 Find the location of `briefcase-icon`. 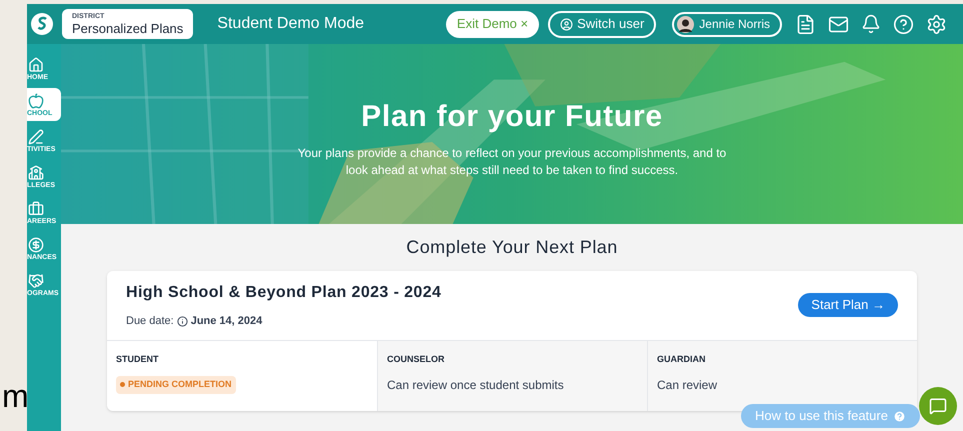

briefcase-icon is located at coordinates (36, 208).